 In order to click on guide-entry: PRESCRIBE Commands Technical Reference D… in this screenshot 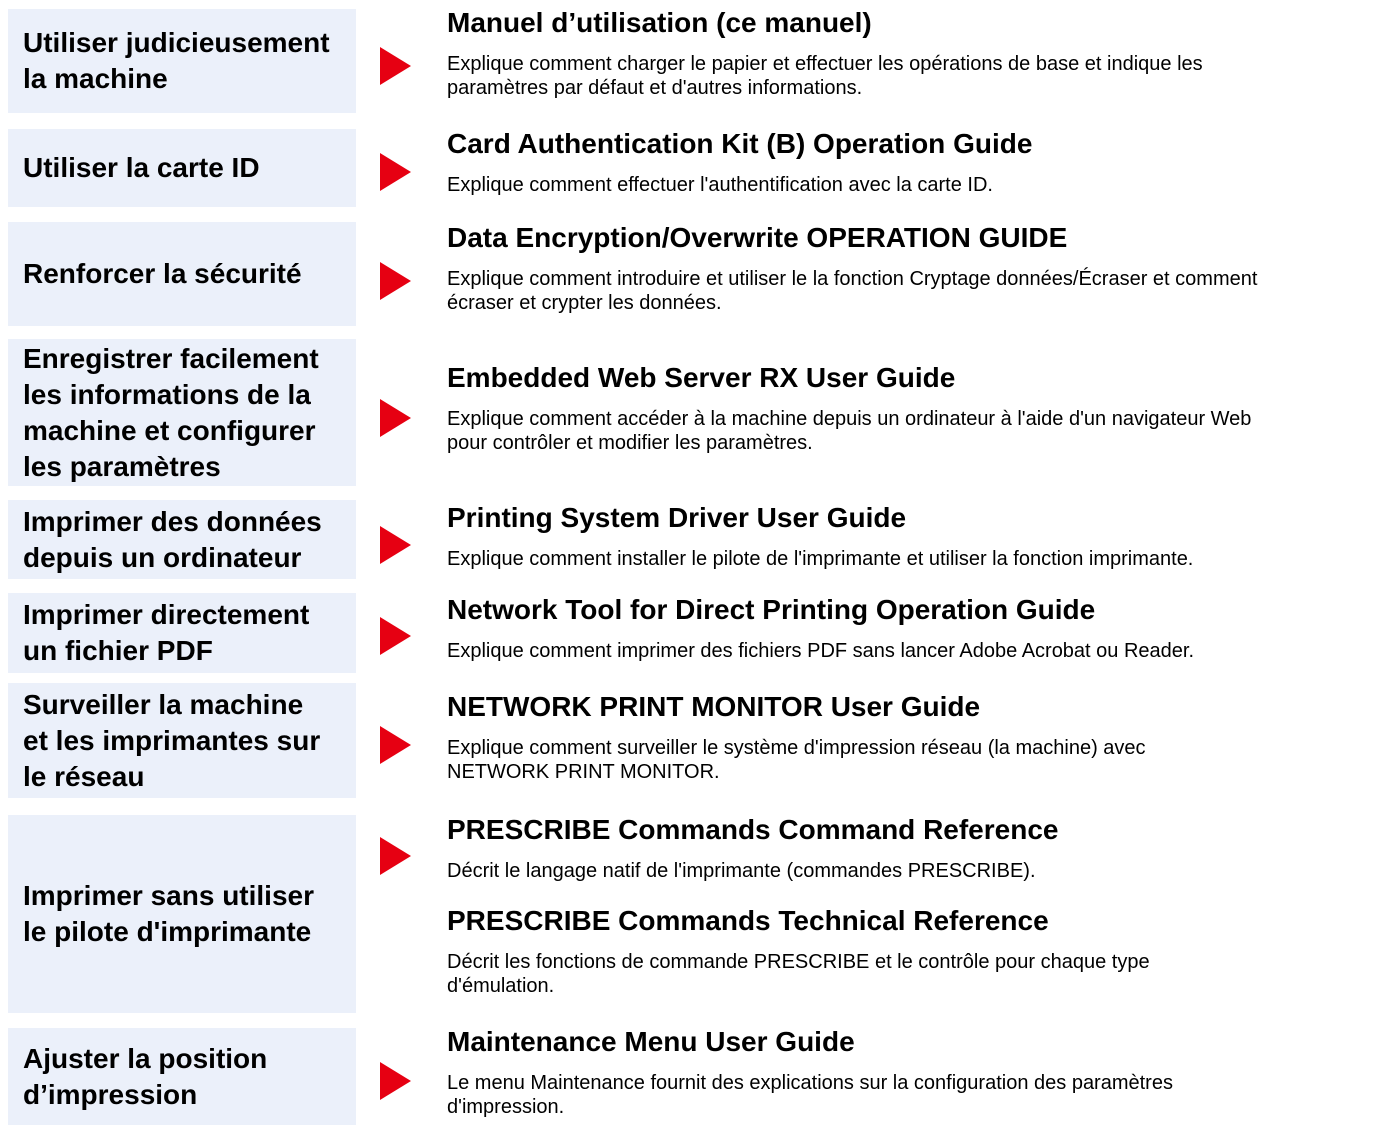, I will do `click(922, 951)`.